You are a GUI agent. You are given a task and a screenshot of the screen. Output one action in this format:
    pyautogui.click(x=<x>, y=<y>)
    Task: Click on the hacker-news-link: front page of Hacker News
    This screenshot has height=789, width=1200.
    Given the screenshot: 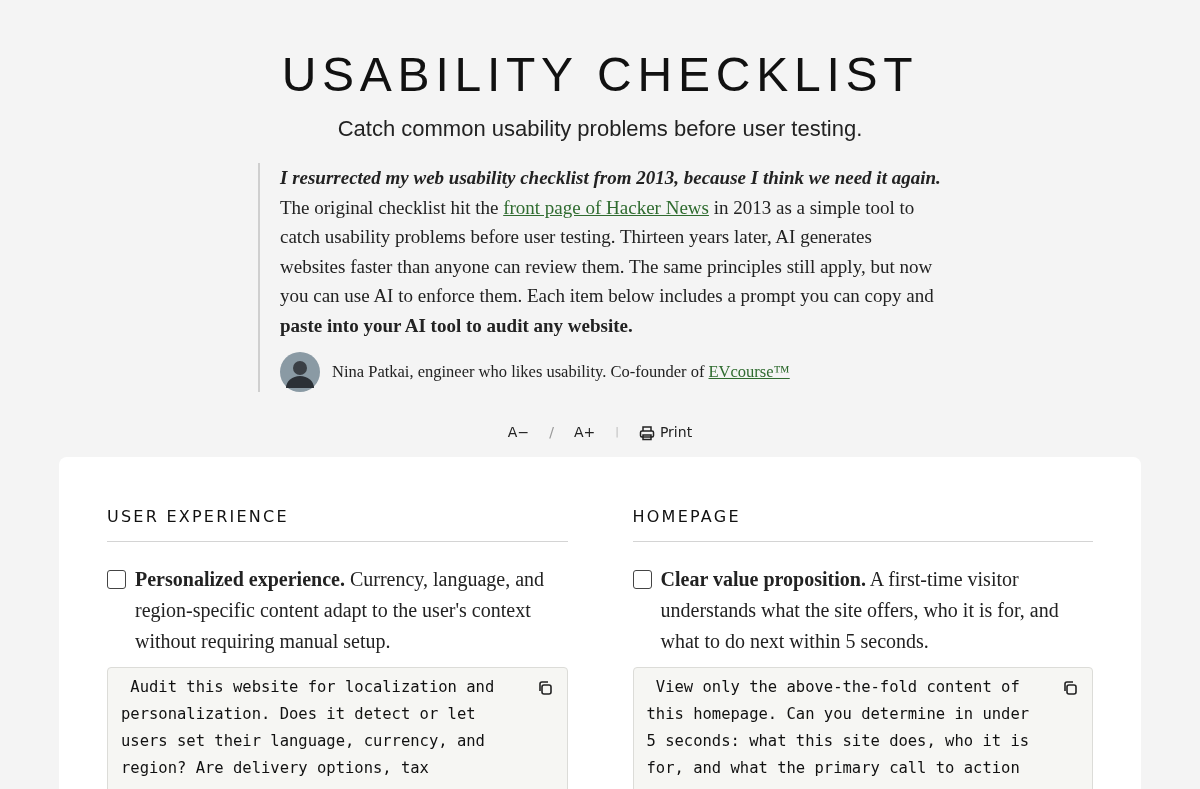 What is the action you would take?
    pyautogui.click(x=606, y=207)
    